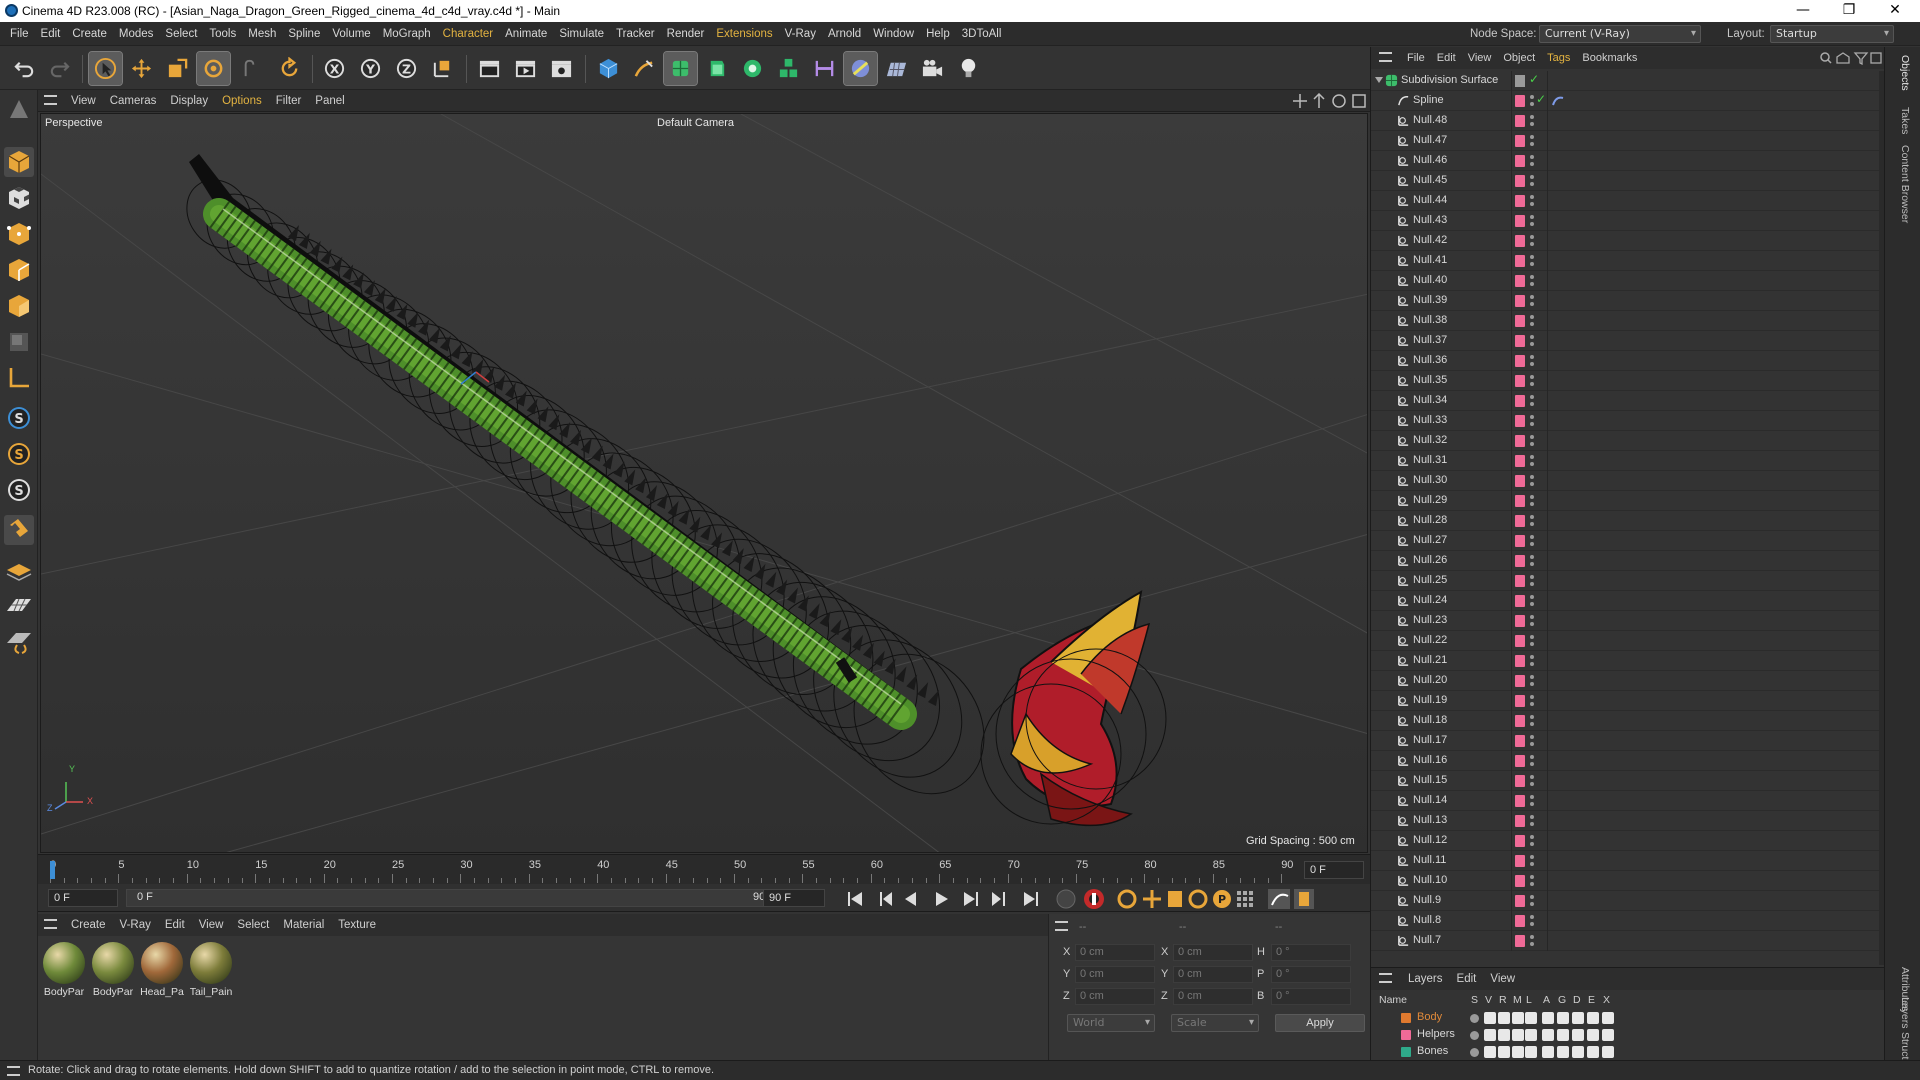 The image size is (1920, 1080). I want to click on layer-color-swatch, so click(1406, 1018).